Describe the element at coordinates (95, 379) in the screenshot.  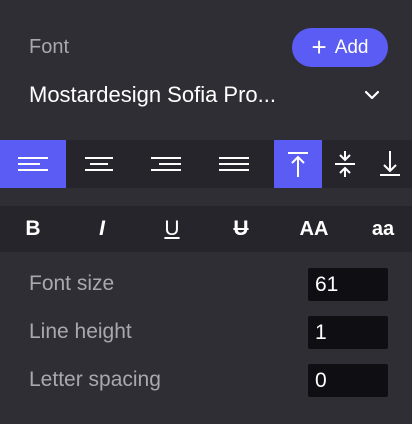
I see `letter-spacing-label: Letter spacing` at that location.